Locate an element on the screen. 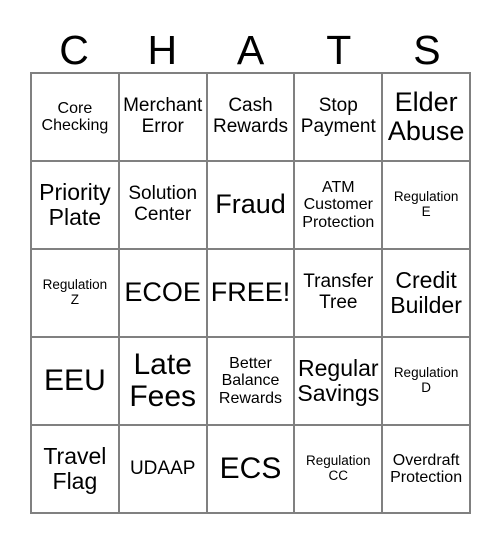 The image size is (500, 544). bingo-cell-label: ECOE is located at coordinates (162, 292).